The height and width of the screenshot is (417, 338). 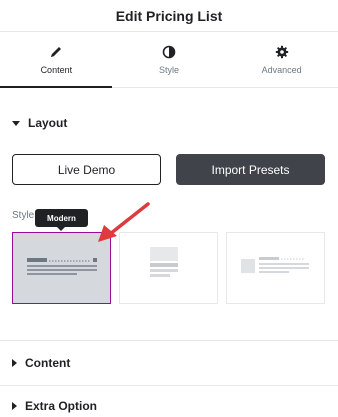 I want to click on contrast-icon, so click(x=169, y=51).